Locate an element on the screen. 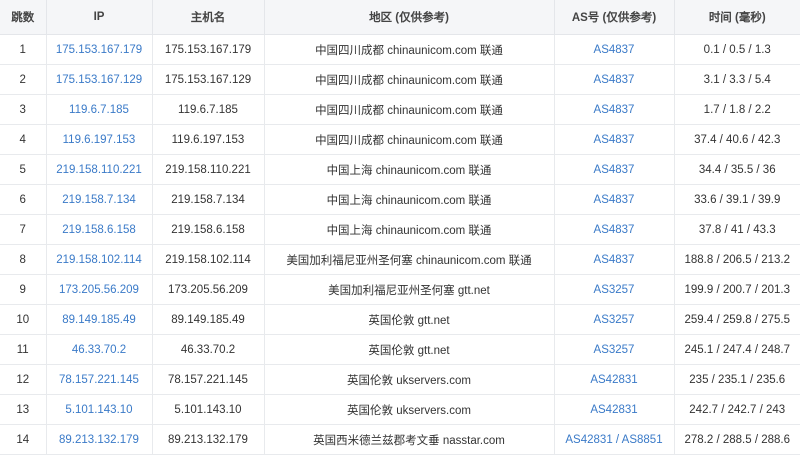  hostname-cell: 219.158.6.158 is located at coordinates (208, 229).